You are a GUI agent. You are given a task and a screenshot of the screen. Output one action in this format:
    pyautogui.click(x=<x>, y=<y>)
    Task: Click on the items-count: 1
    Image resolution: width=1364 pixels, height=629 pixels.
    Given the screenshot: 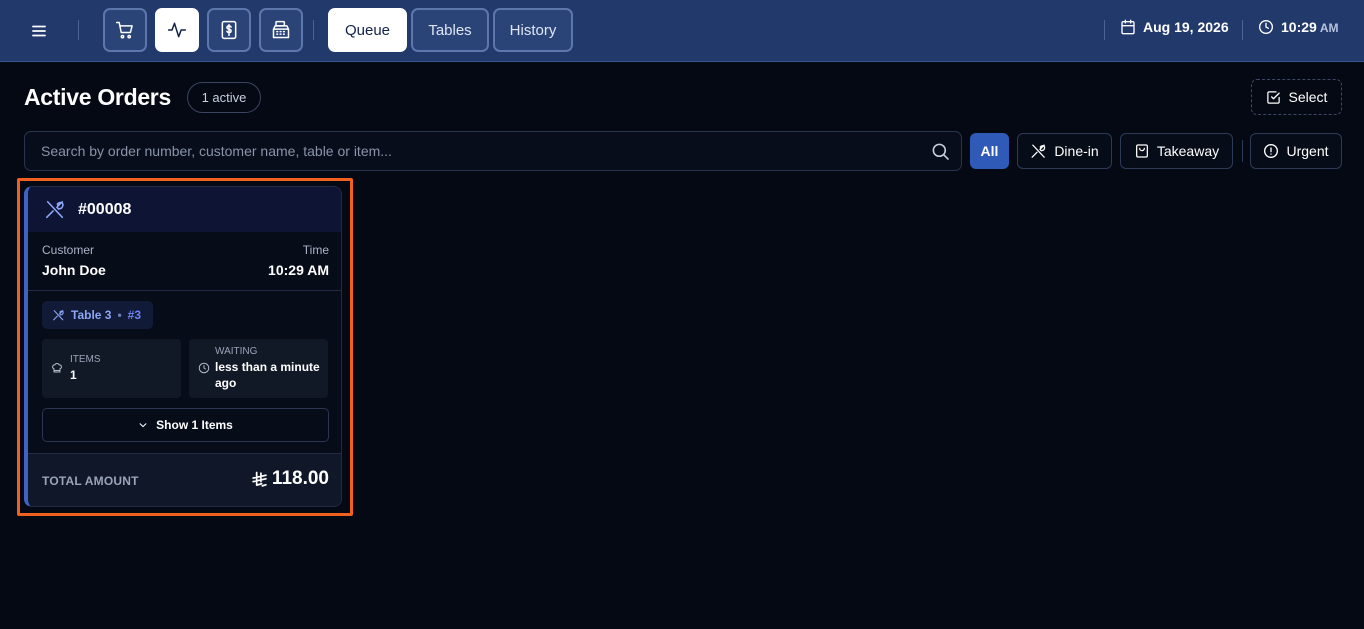 What is the action you would take?
    pyautogui.click(x=73, y=375)
    